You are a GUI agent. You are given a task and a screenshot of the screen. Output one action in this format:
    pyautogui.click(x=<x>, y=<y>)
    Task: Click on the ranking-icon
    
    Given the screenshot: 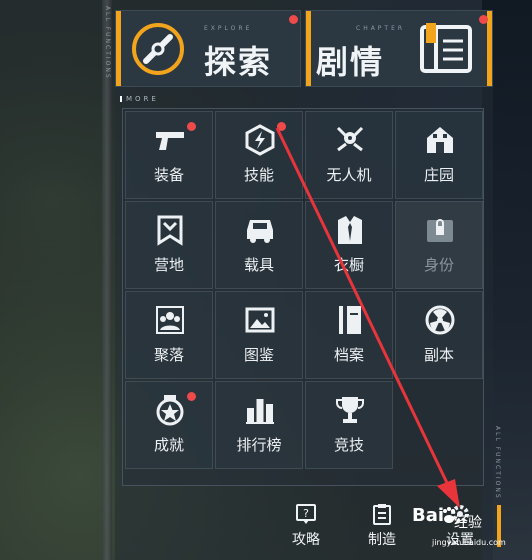 What is the action you would take?
    pyautogui.click(x=260, y=411)
    